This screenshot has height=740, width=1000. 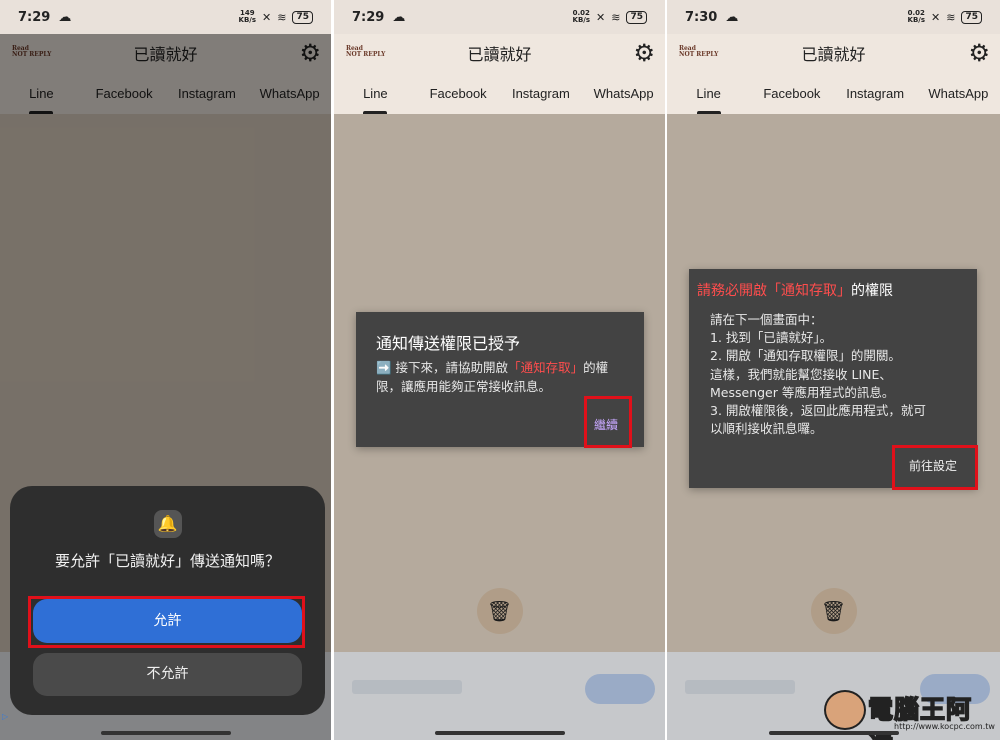 I want to click on instruction-line: 以順利接收訊息囉。, so click(x=766, y=429).